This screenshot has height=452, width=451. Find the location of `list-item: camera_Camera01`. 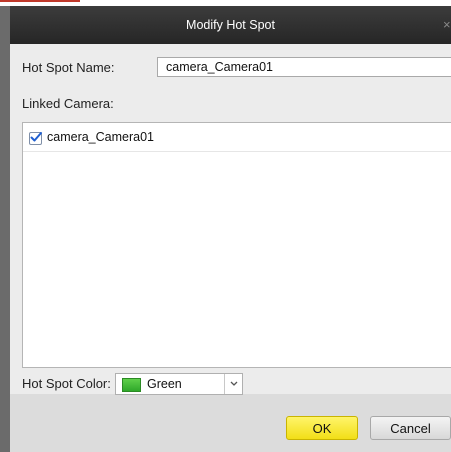

list-item: camera_Camera01 is located at coordinates (237, 140).